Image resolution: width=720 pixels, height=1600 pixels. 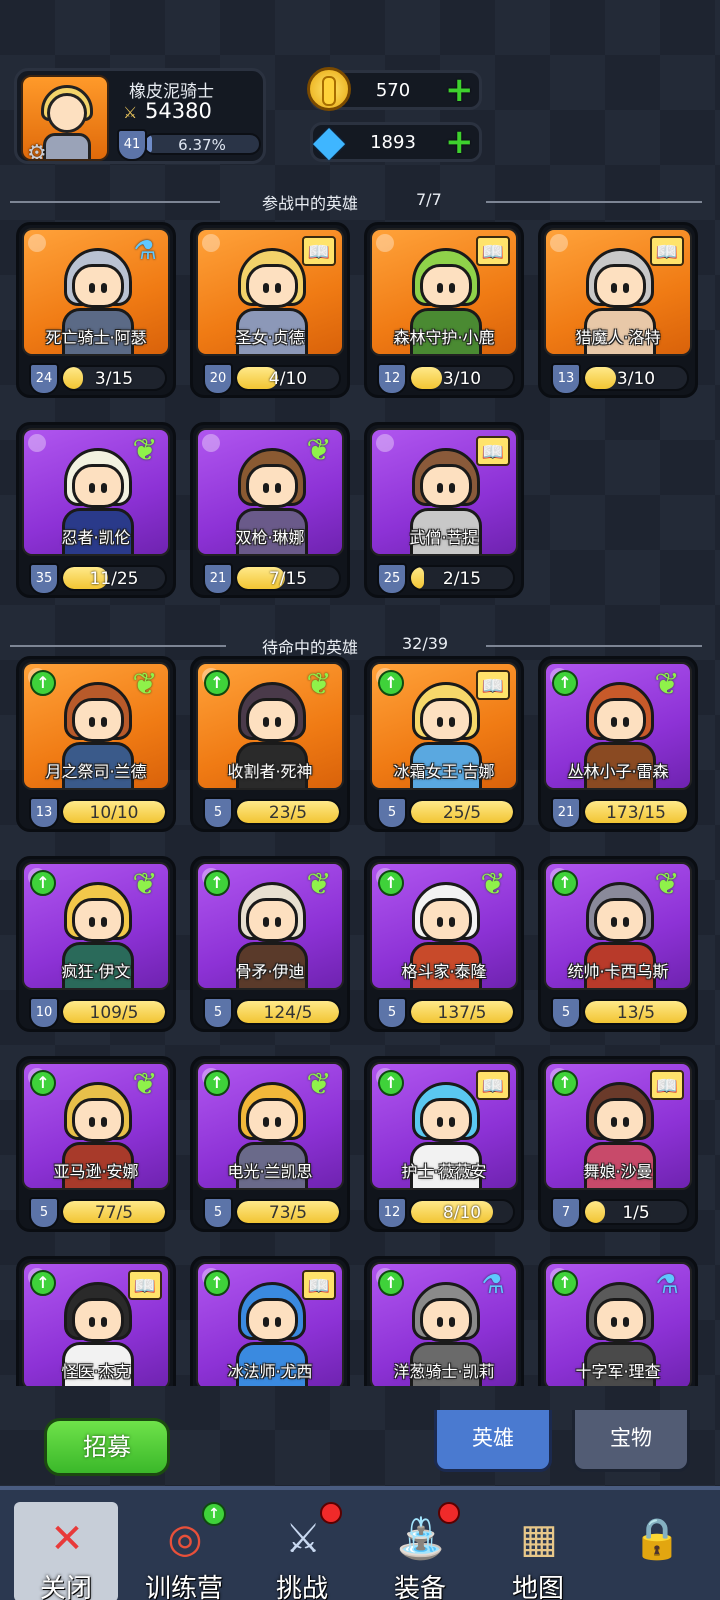 I want to click on hero-card: 格斗家·泰隆 ❦ ↑ 5 137/5, so click(x=444, y=944).